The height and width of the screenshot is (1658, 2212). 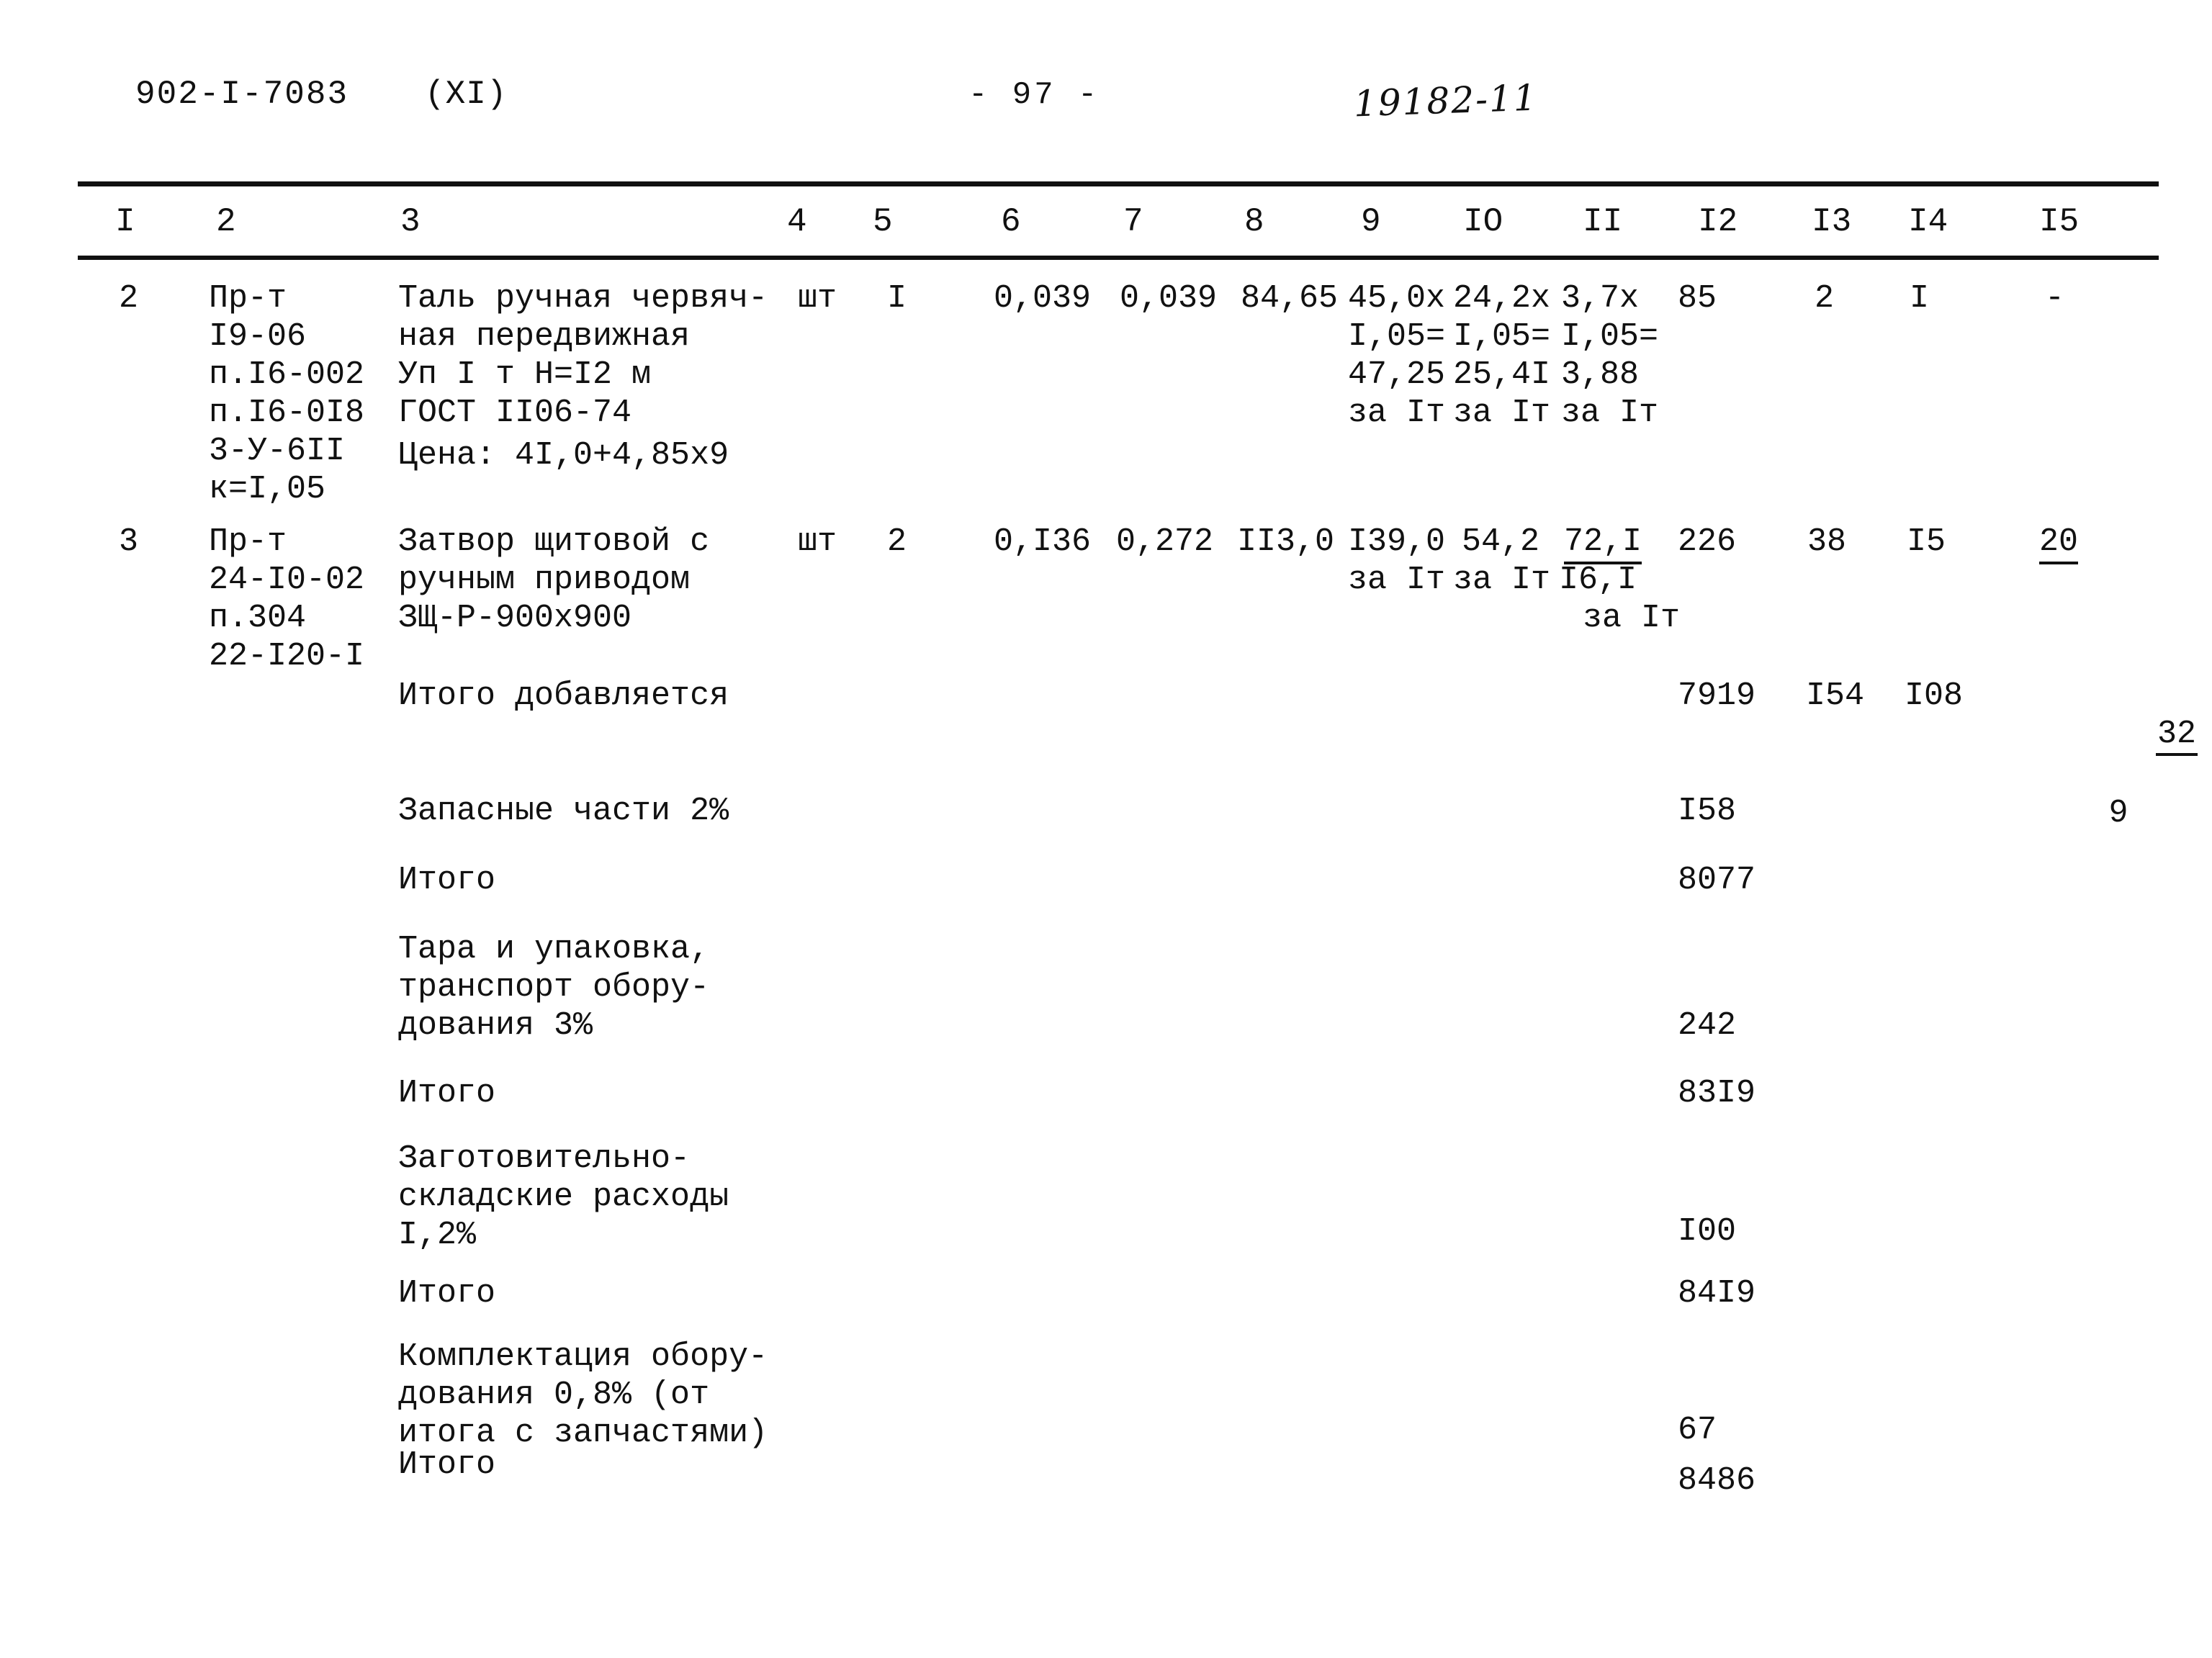 What do you see at coordinates (1698, 1430) in the screenshot?
I see `summary-col12-completion: 67` at bounding box center [1698, 1430].